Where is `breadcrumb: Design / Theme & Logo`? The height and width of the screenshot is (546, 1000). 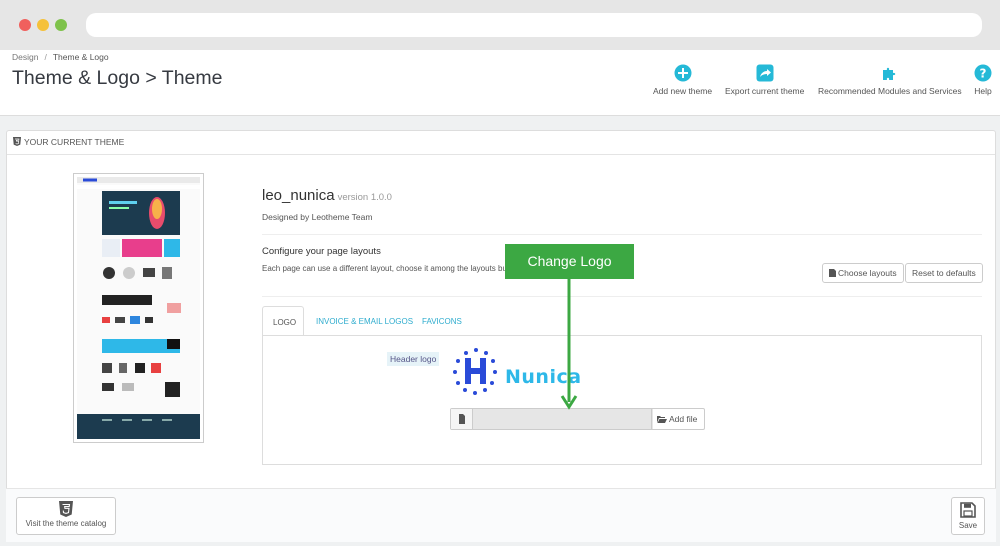
breadcrumb: Design / Theme & Logo is located at coordinates (60, 57).